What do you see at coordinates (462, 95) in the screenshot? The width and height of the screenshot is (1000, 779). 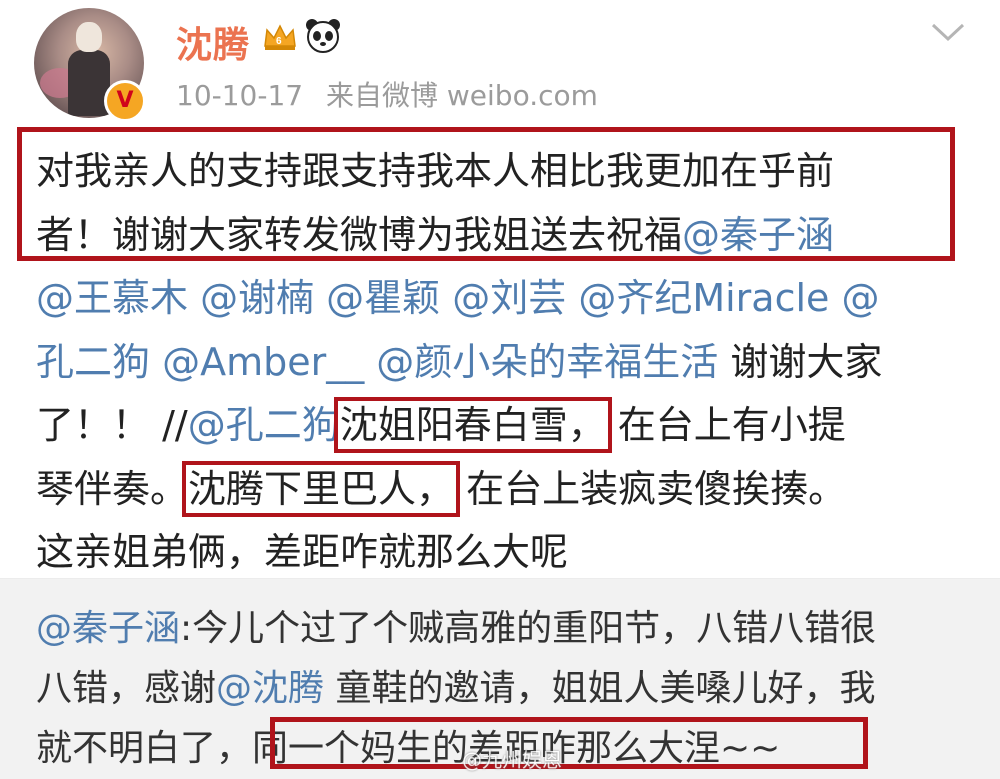 I see `post-source: 来自微博 weibo.com` at bounding box center [462, 95].